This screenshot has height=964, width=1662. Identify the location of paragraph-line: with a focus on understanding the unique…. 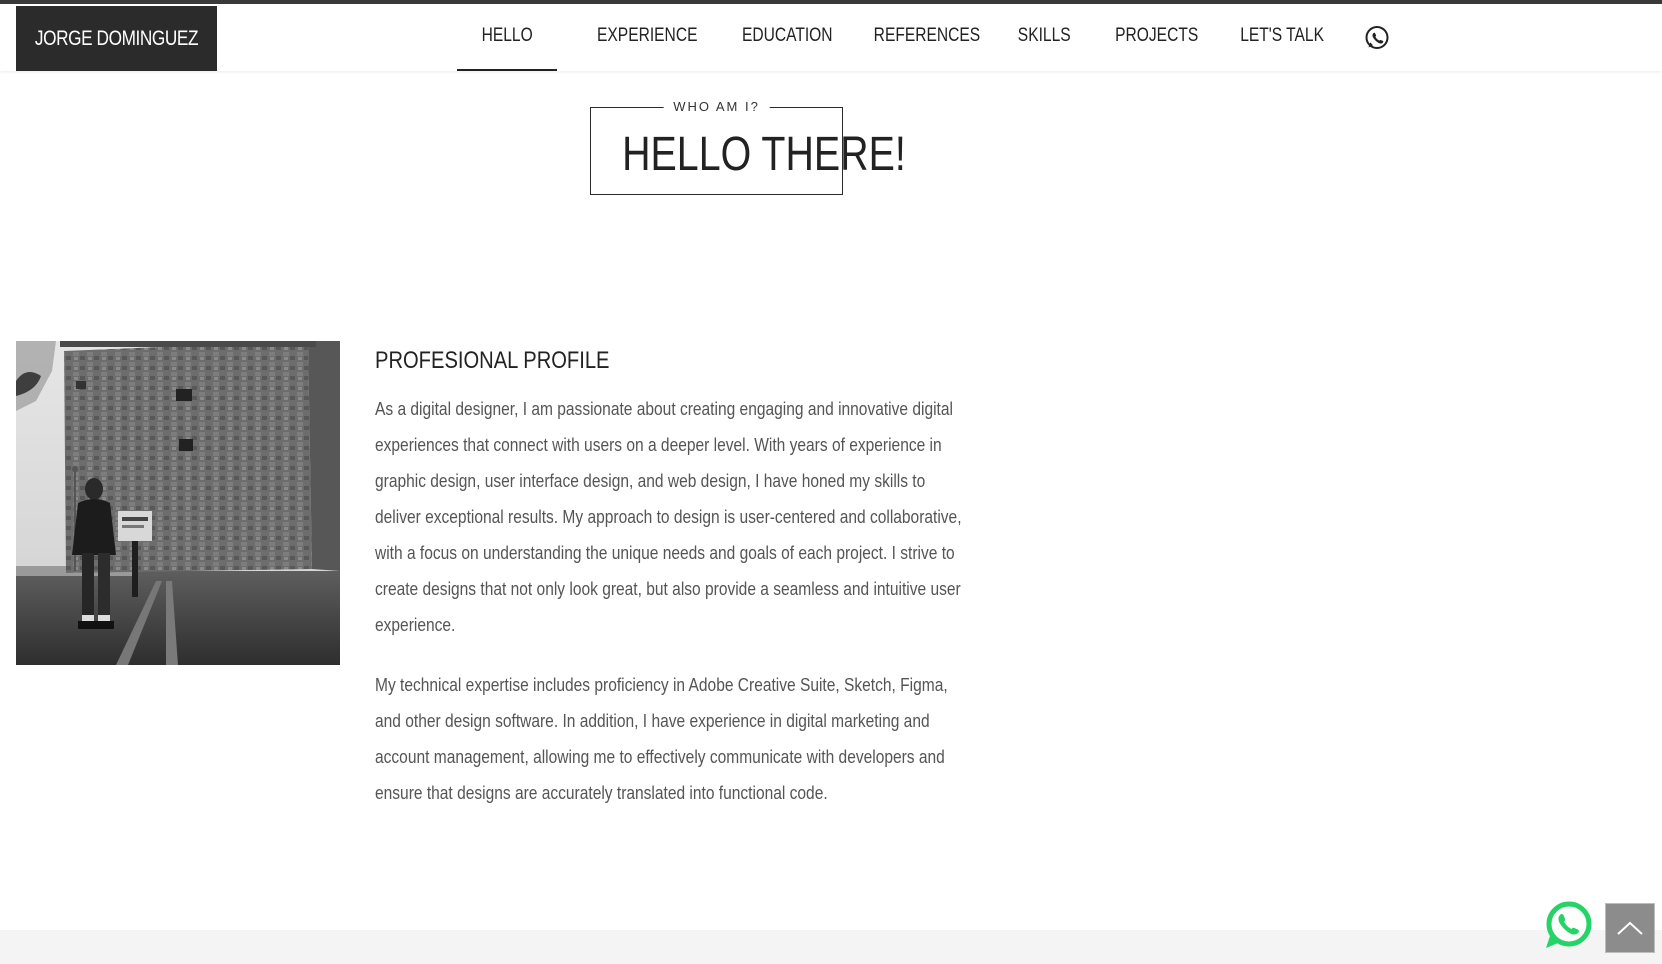
(665, 552).